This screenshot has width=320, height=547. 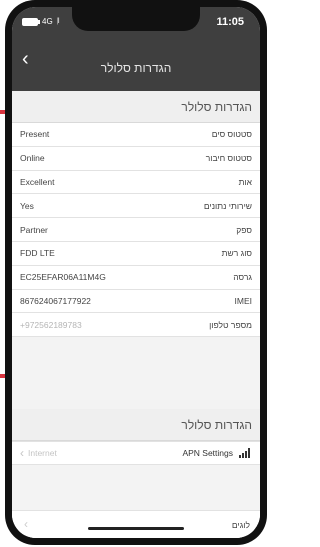 I want to click on logs-row: ‹ לוגים, so click(x=136, y=524).